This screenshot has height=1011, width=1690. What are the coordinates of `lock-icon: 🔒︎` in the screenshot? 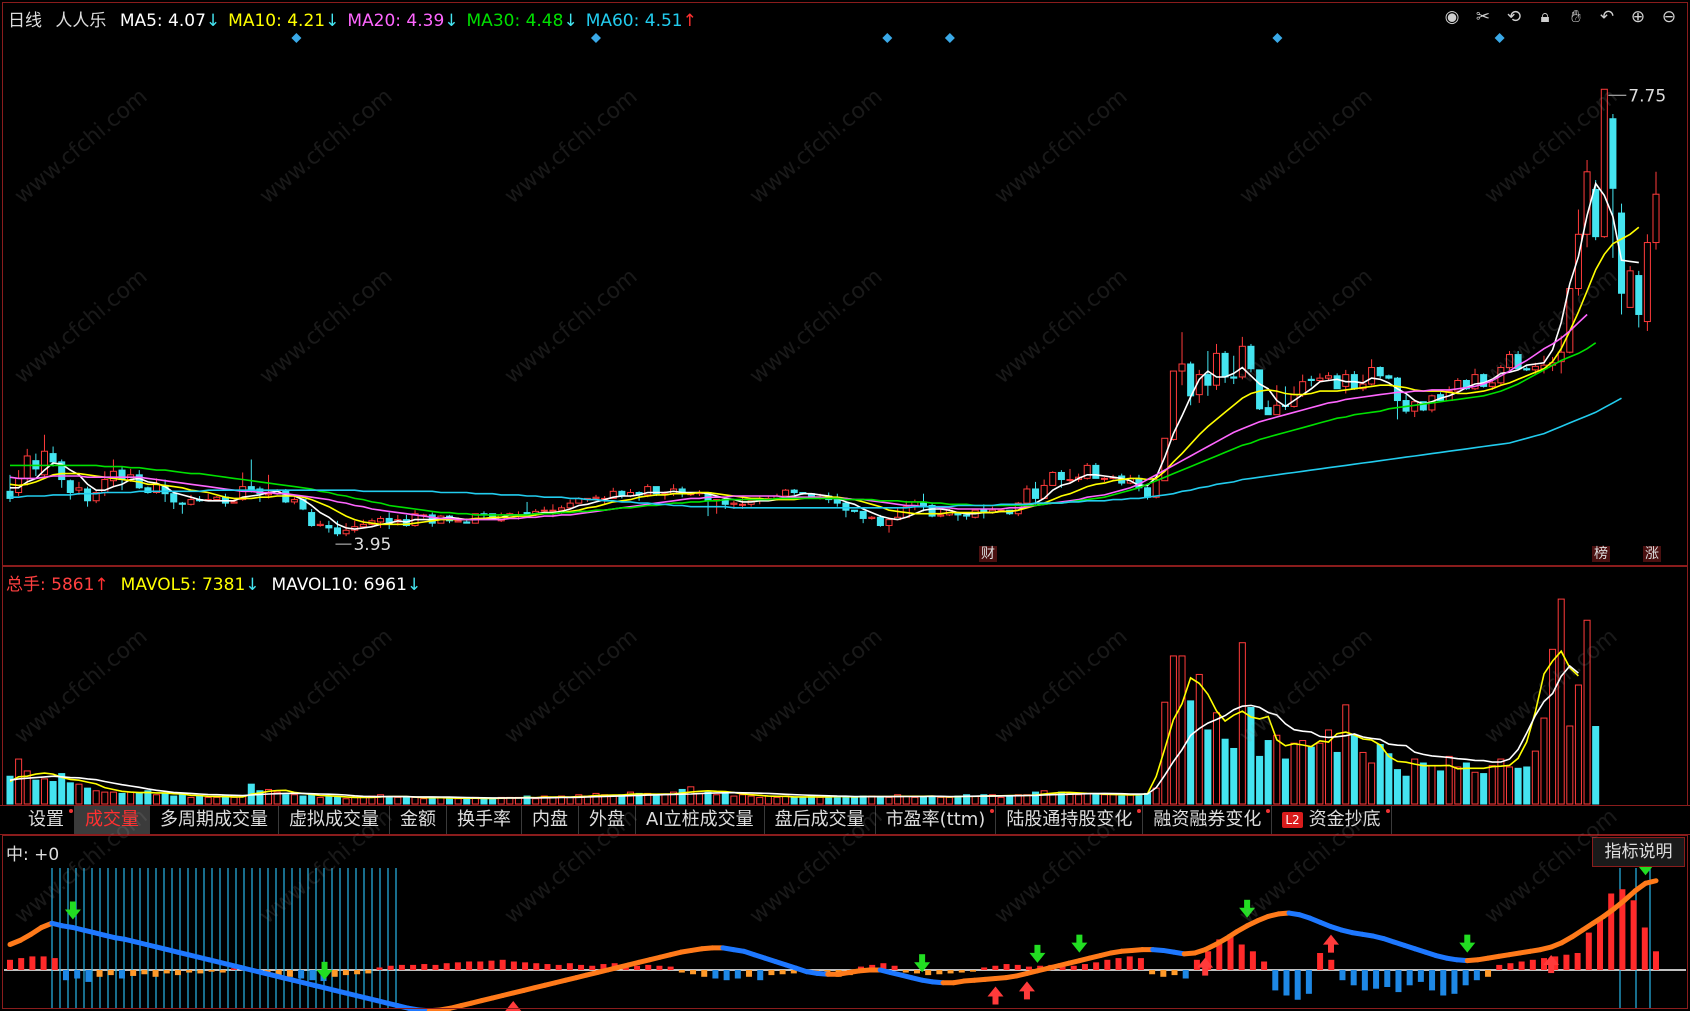 It's located at (1545, 17).